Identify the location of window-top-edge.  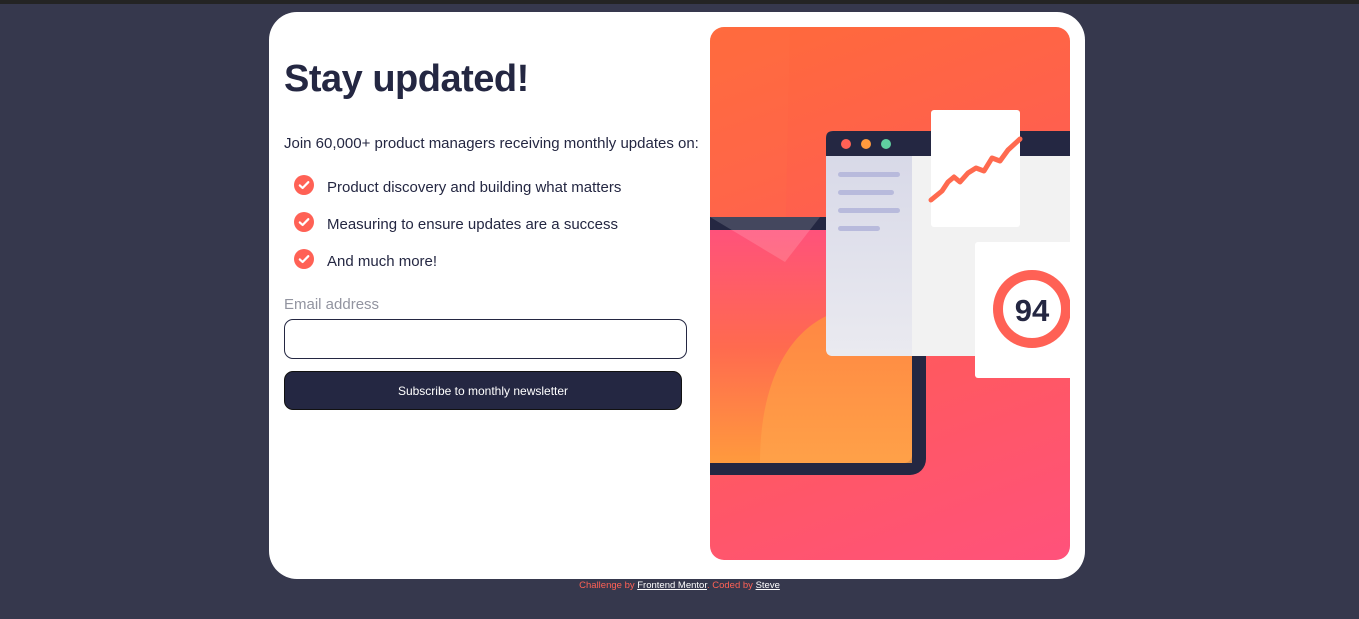
(679, 2).